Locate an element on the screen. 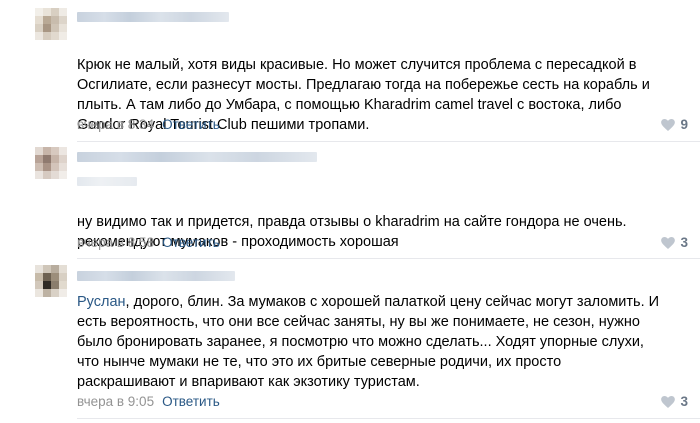 Image resolution: width=700 pixels, height=423 pixels. comment-timestamp: вчера в 8:58 is located at coordinates (115, 242).